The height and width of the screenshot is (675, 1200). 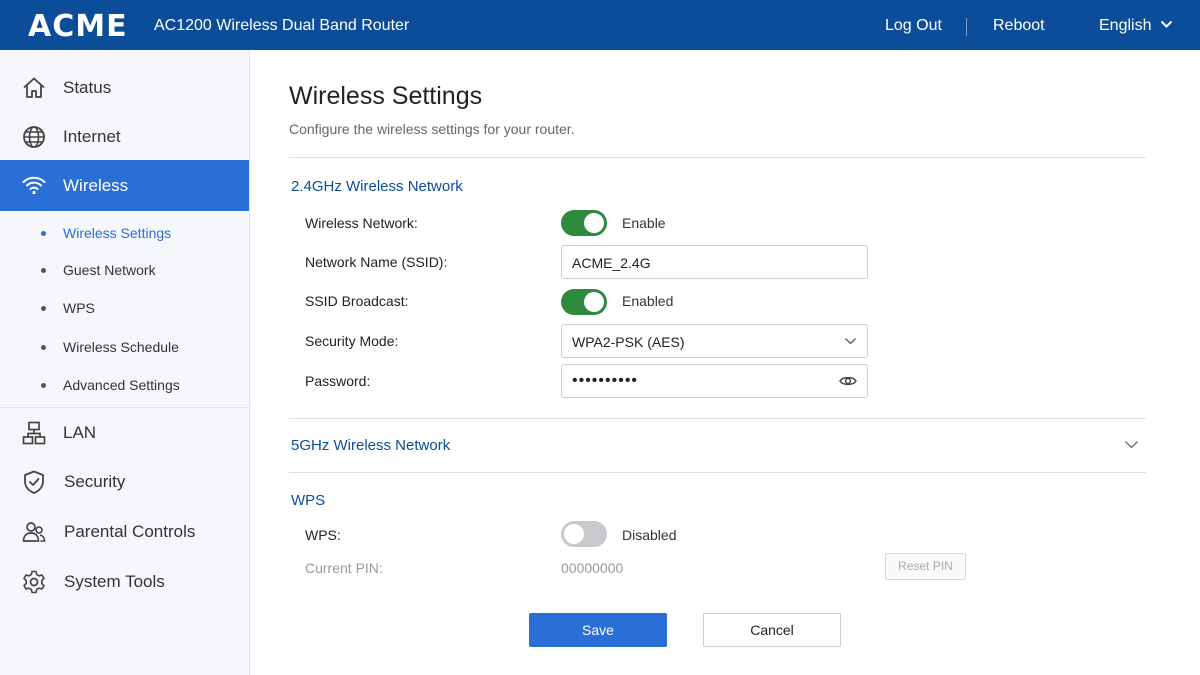 What do you see at coordinates (130, 531) in the screenshot?
I see `sidebar-item-label: Parental Controls` at bounding box center [130, 531].